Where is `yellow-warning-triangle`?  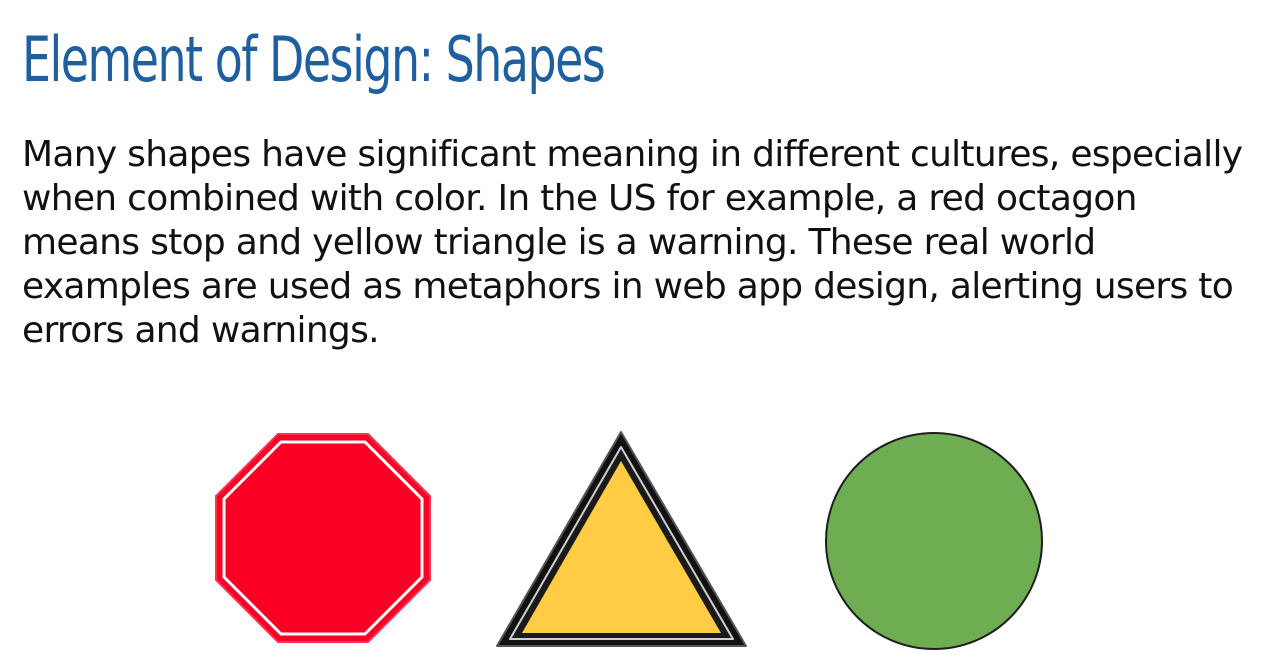
yellow-warning-triangle is located at coordinates (621, 539).